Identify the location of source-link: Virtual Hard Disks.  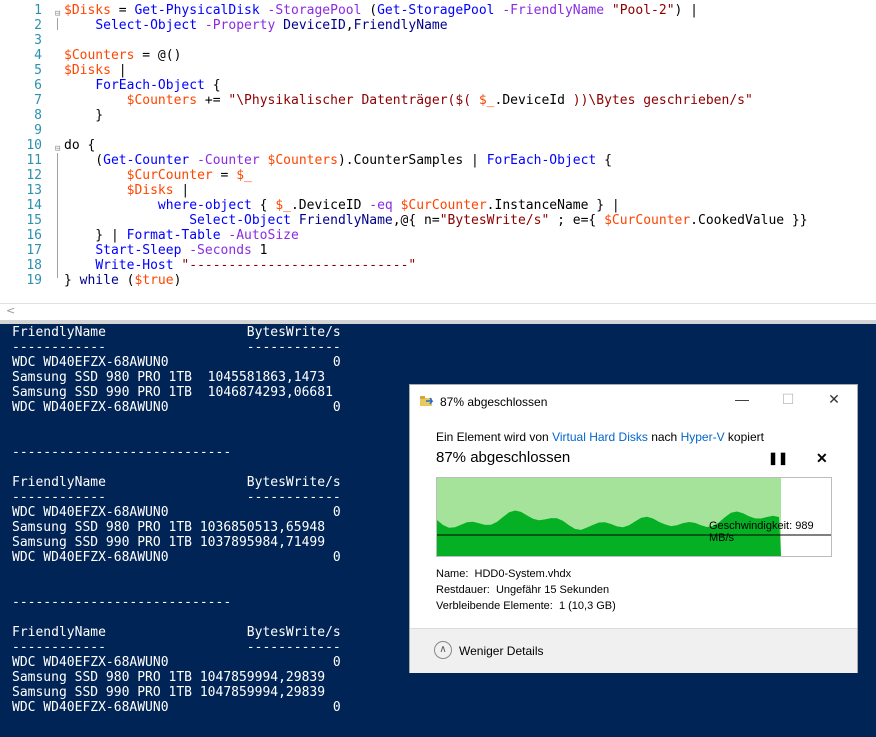
(600, 437).